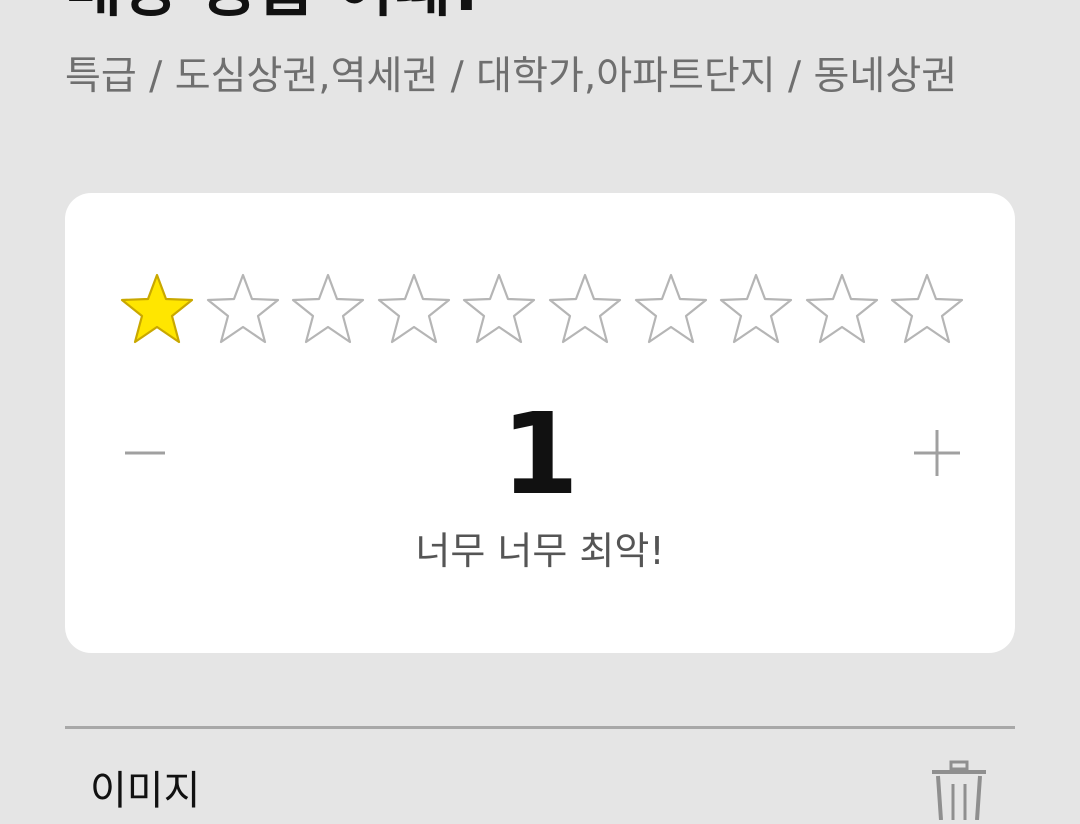 This screenshot has width=1080, height=824. What do you see at coordinates (540, 455) in the screenshot?
I see `rating-score: 1` at bounding box center [540, 455].